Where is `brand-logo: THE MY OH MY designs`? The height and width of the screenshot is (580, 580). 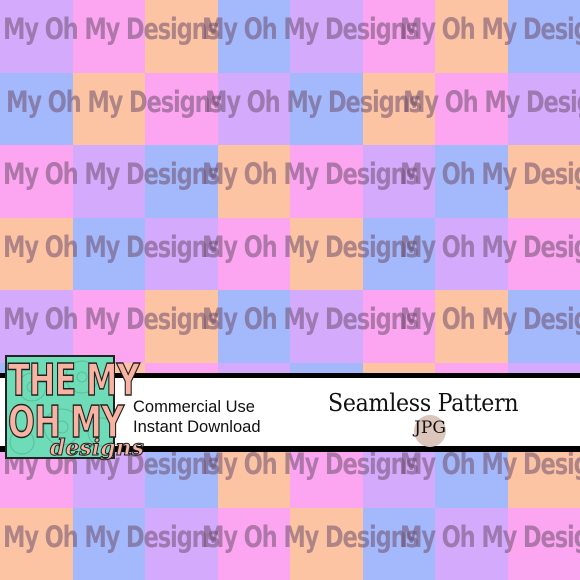
brand-logo: THE MY OH MY designs is located at coordinates (74, 408).